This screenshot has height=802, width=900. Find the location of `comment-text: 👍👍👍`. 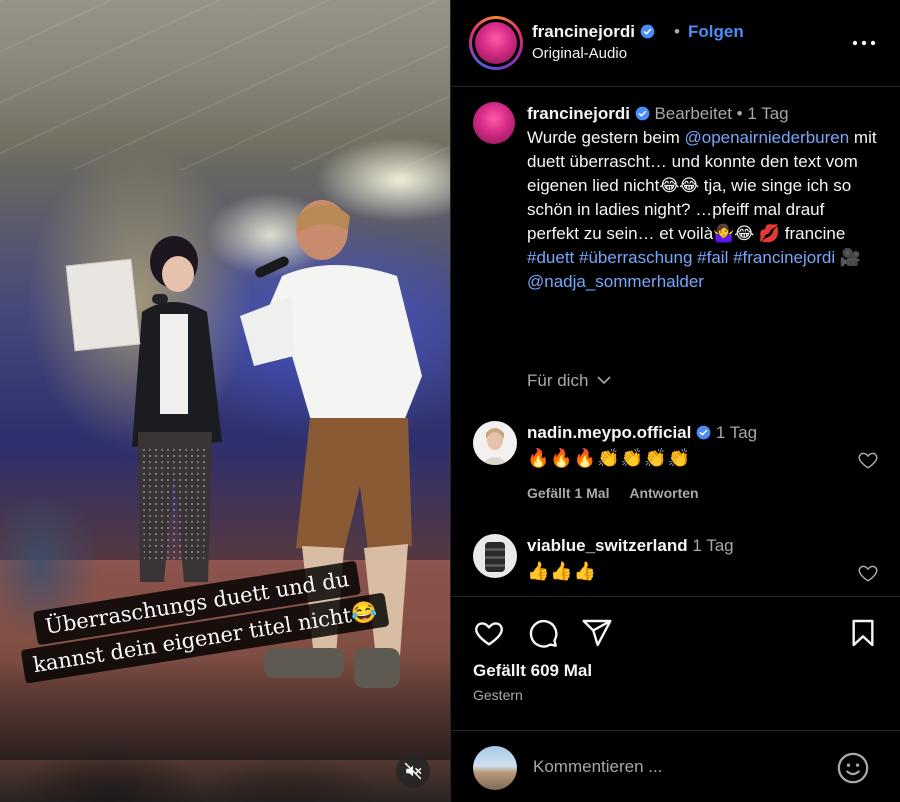

comment-text: 👍👍👍 is located at coordinates (562, 571).